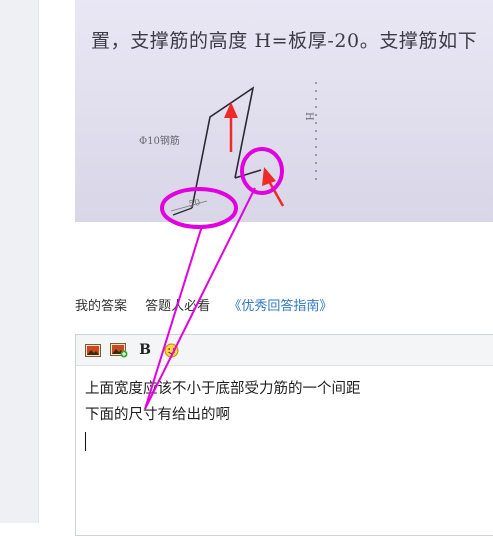 The image size is (493, 536). Describe the element at coordinates (223, 389) in the screenshot. I see `answer-line-1: 上面宽度应该不小于底部受力筋的一个间距` at that location.